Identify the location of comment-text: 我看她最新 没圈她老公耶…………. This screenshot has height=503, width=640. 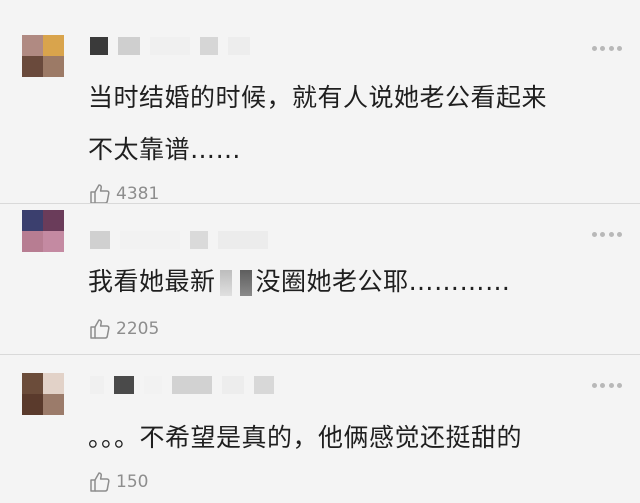
(299, 281).